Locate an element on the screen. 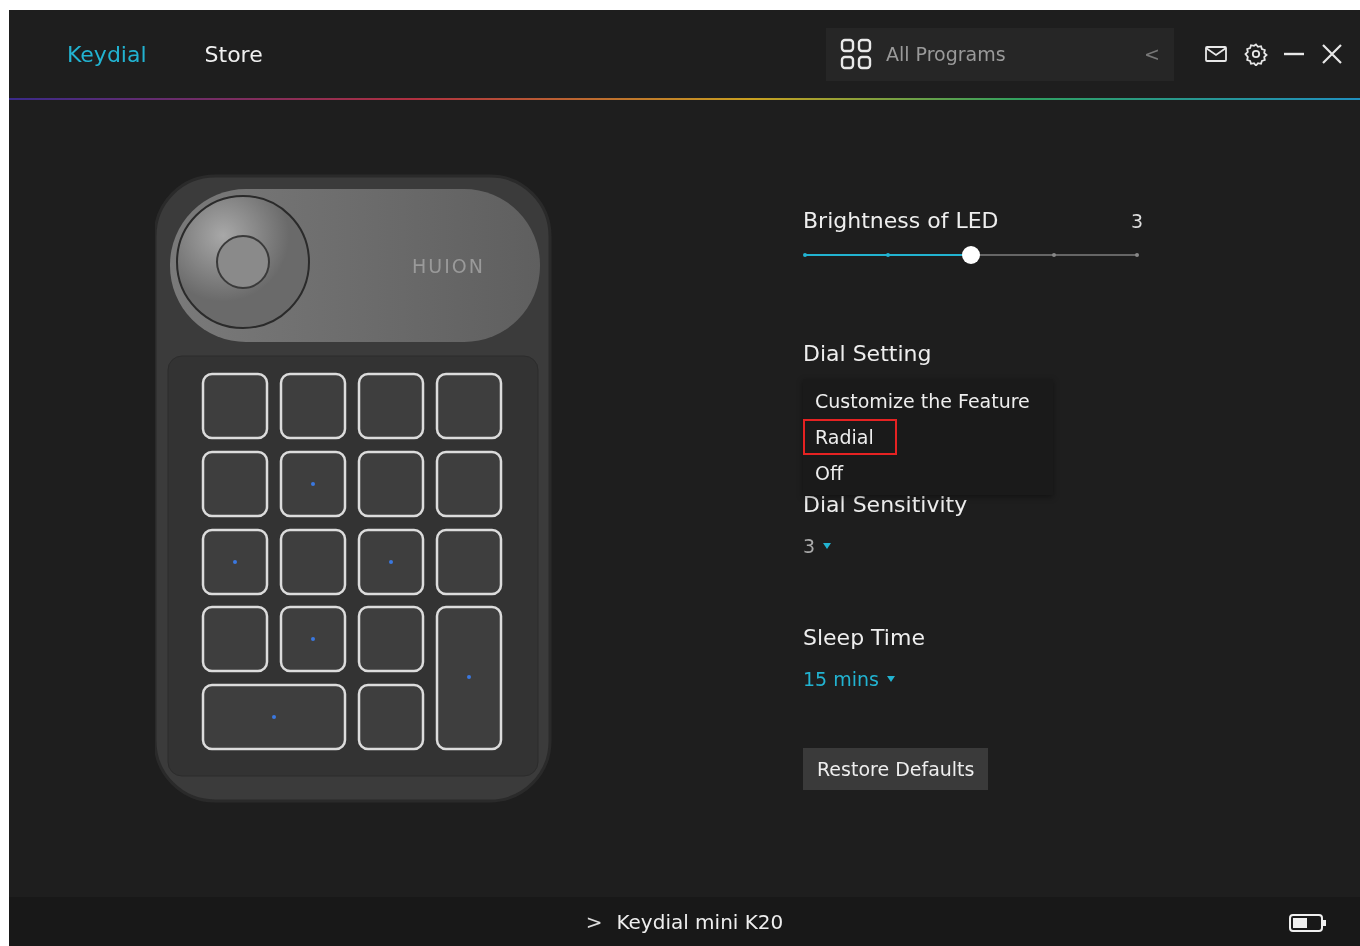  close-icon is located at coordinates (1332, 54).